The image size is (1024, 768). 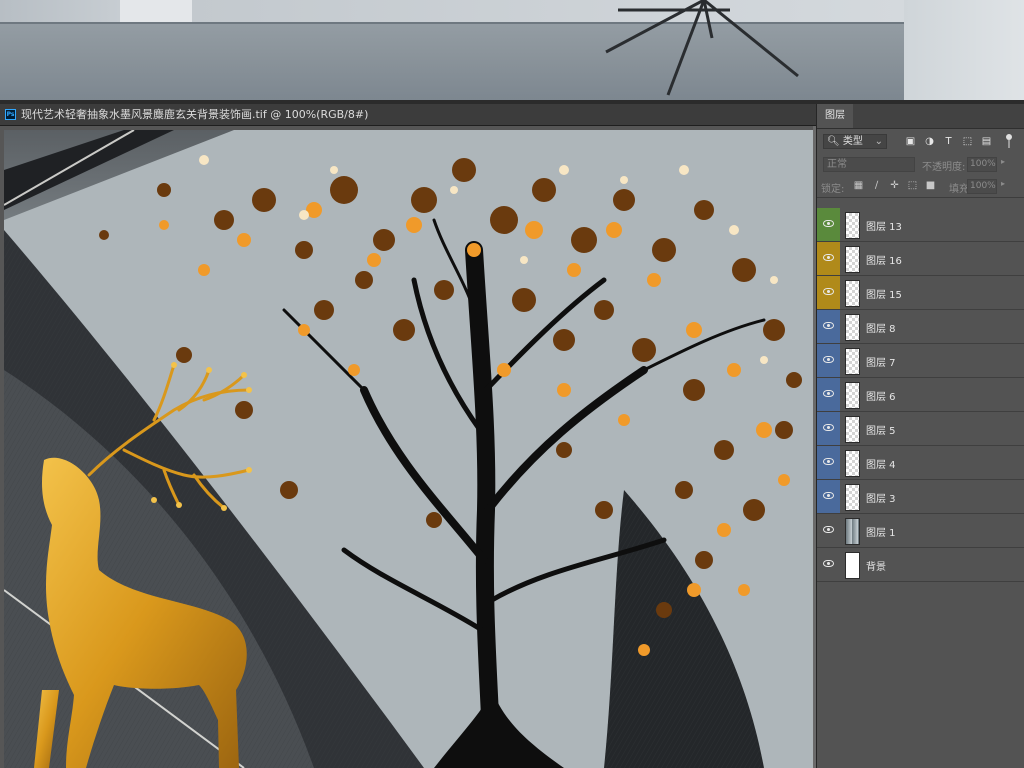 What do you see at coordinates (930, 185) in the screenshot?
I see `lock-all-icon: ■` at bounding box center [930, 185].